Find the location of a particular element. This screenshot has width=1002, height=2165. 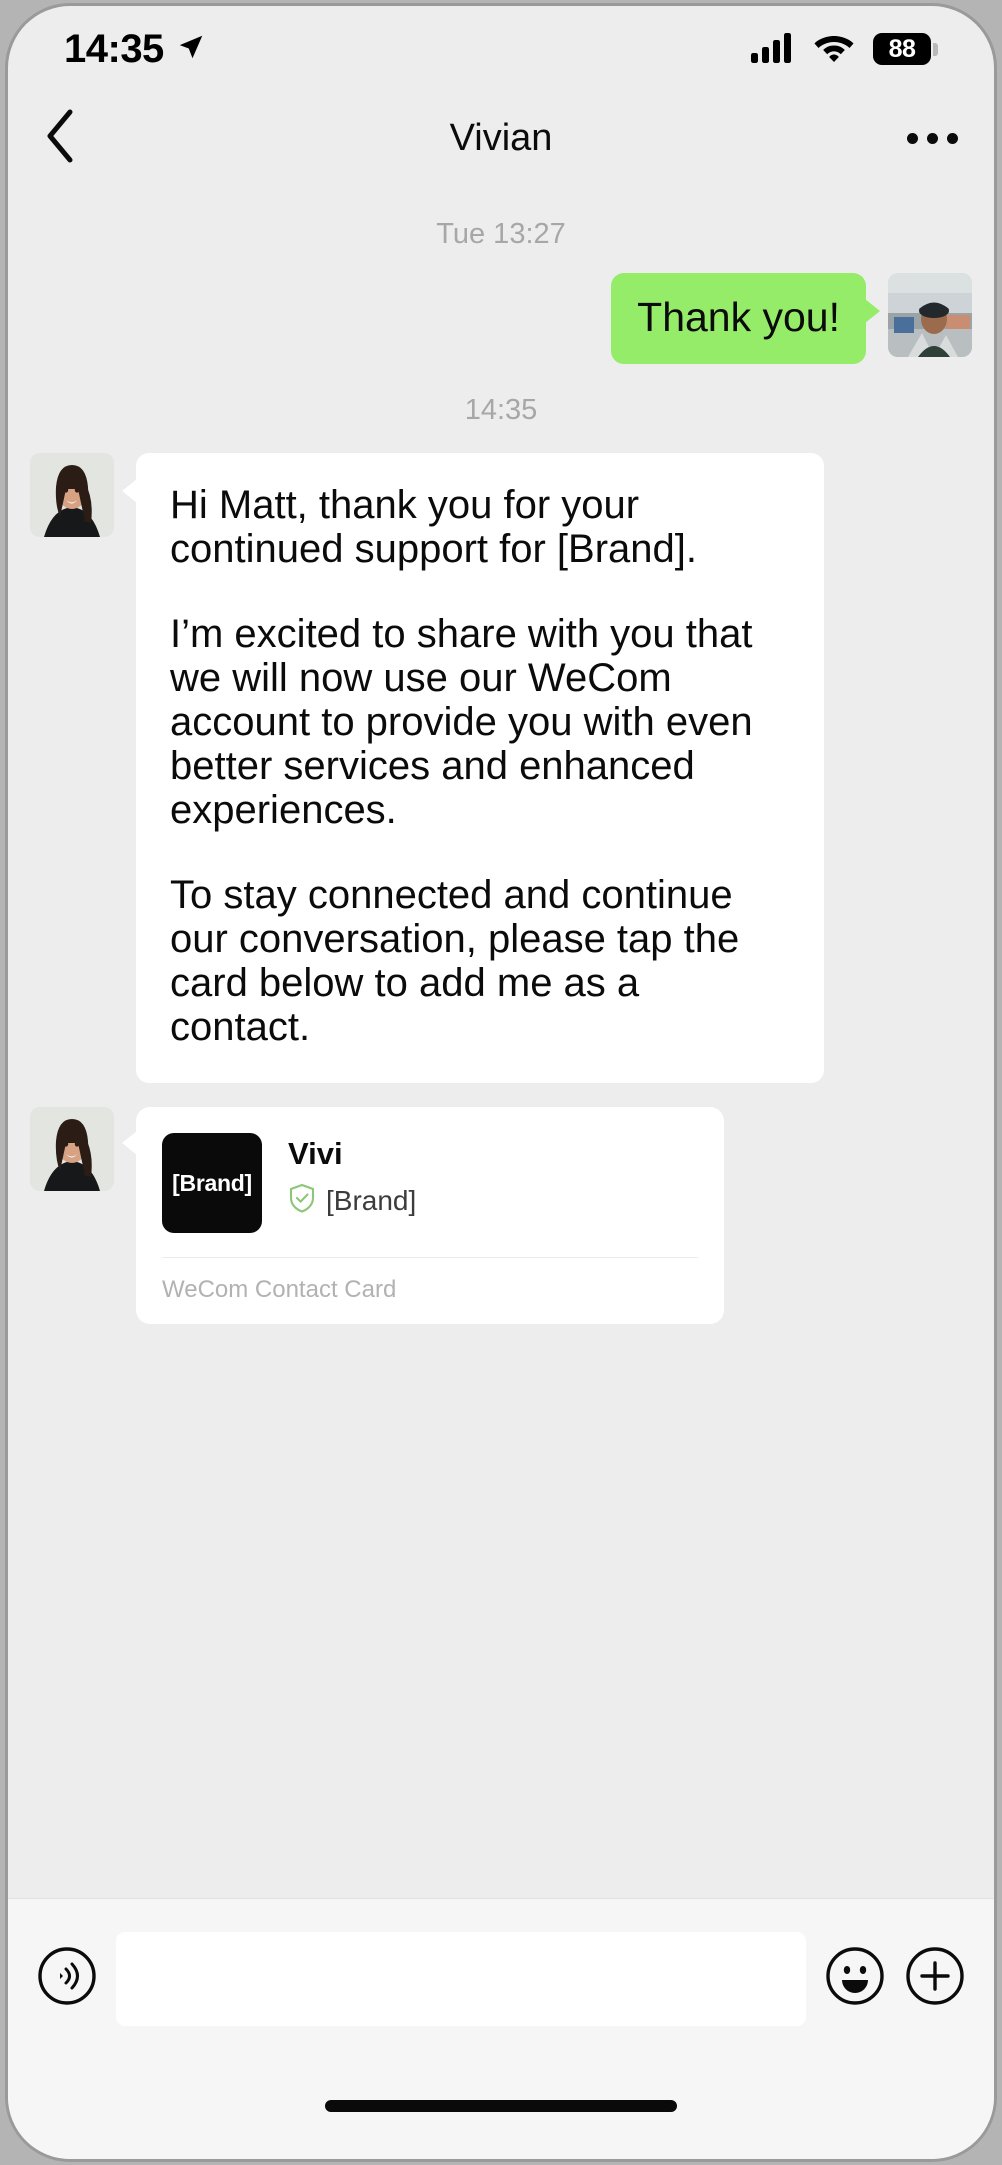

page-title: Vivian is located at coordinates (501, 137).